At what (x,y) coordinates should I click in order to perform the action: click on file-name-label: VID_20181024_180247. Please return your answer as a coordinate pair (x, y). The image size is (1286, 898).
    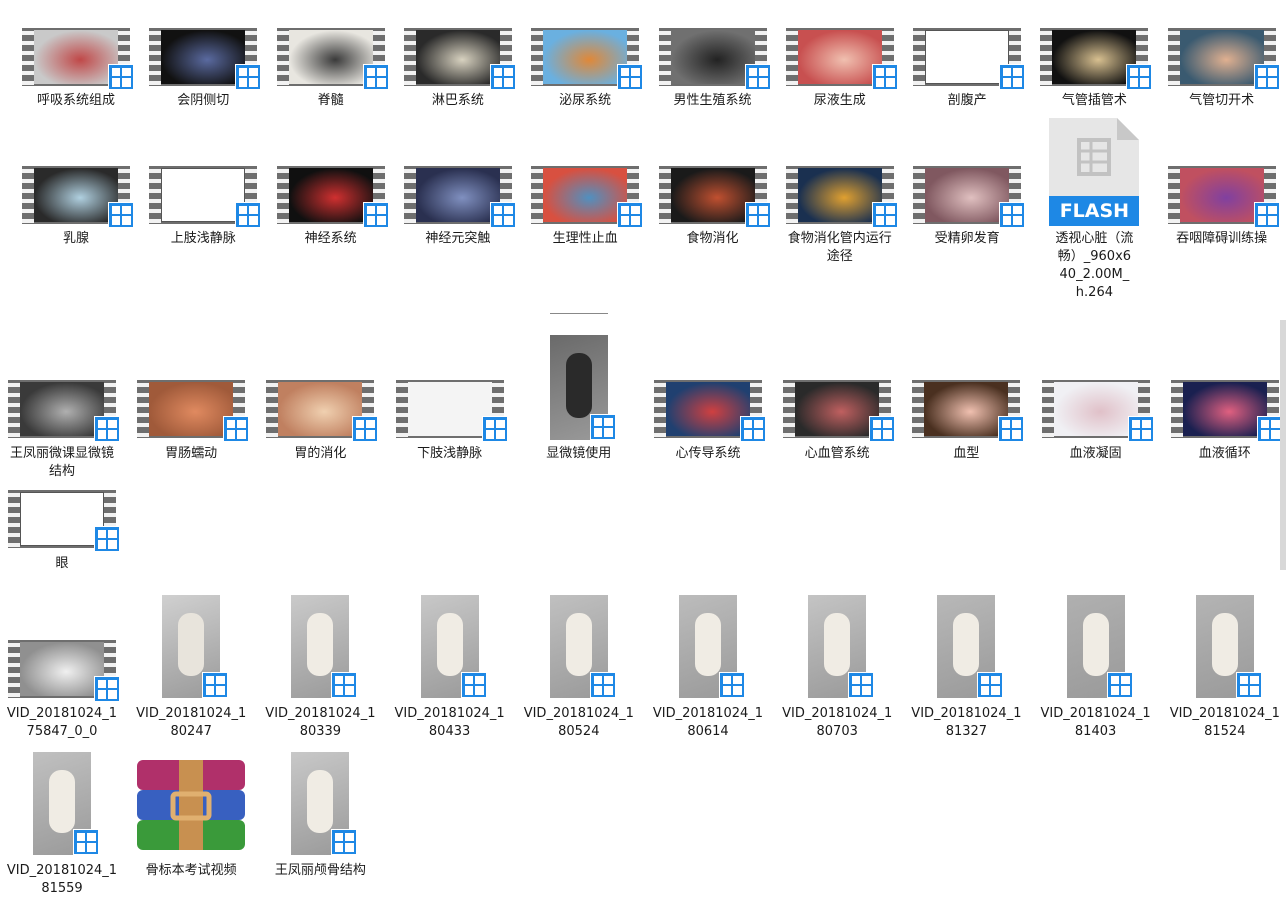
    Looking at the image, I should click on (191, 722).